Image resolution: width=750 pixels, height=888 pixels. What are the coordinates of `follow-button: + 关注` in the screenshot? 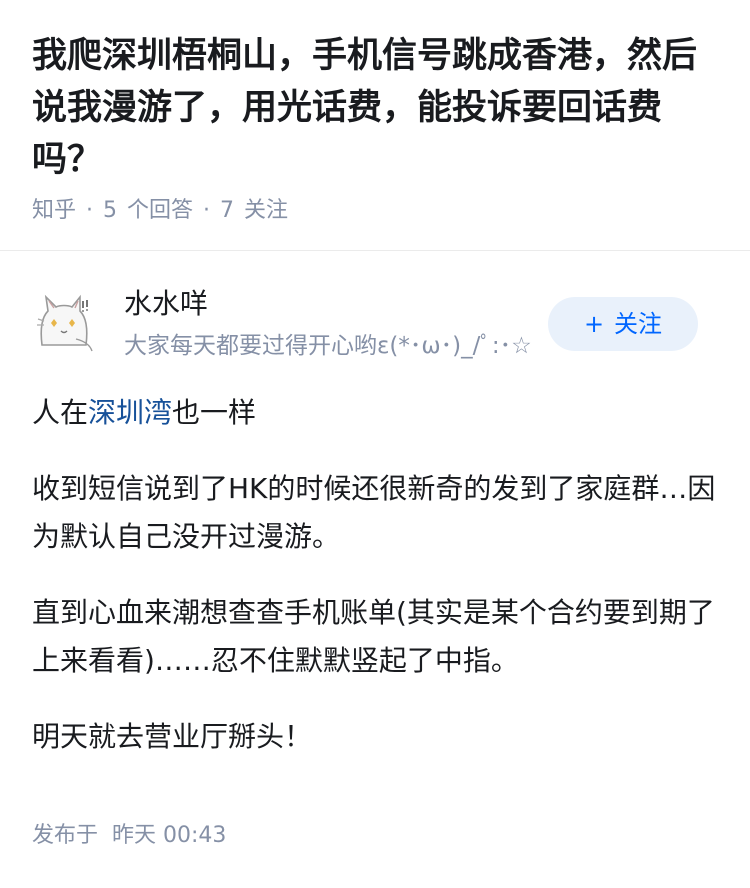 It's located at (623, 324).